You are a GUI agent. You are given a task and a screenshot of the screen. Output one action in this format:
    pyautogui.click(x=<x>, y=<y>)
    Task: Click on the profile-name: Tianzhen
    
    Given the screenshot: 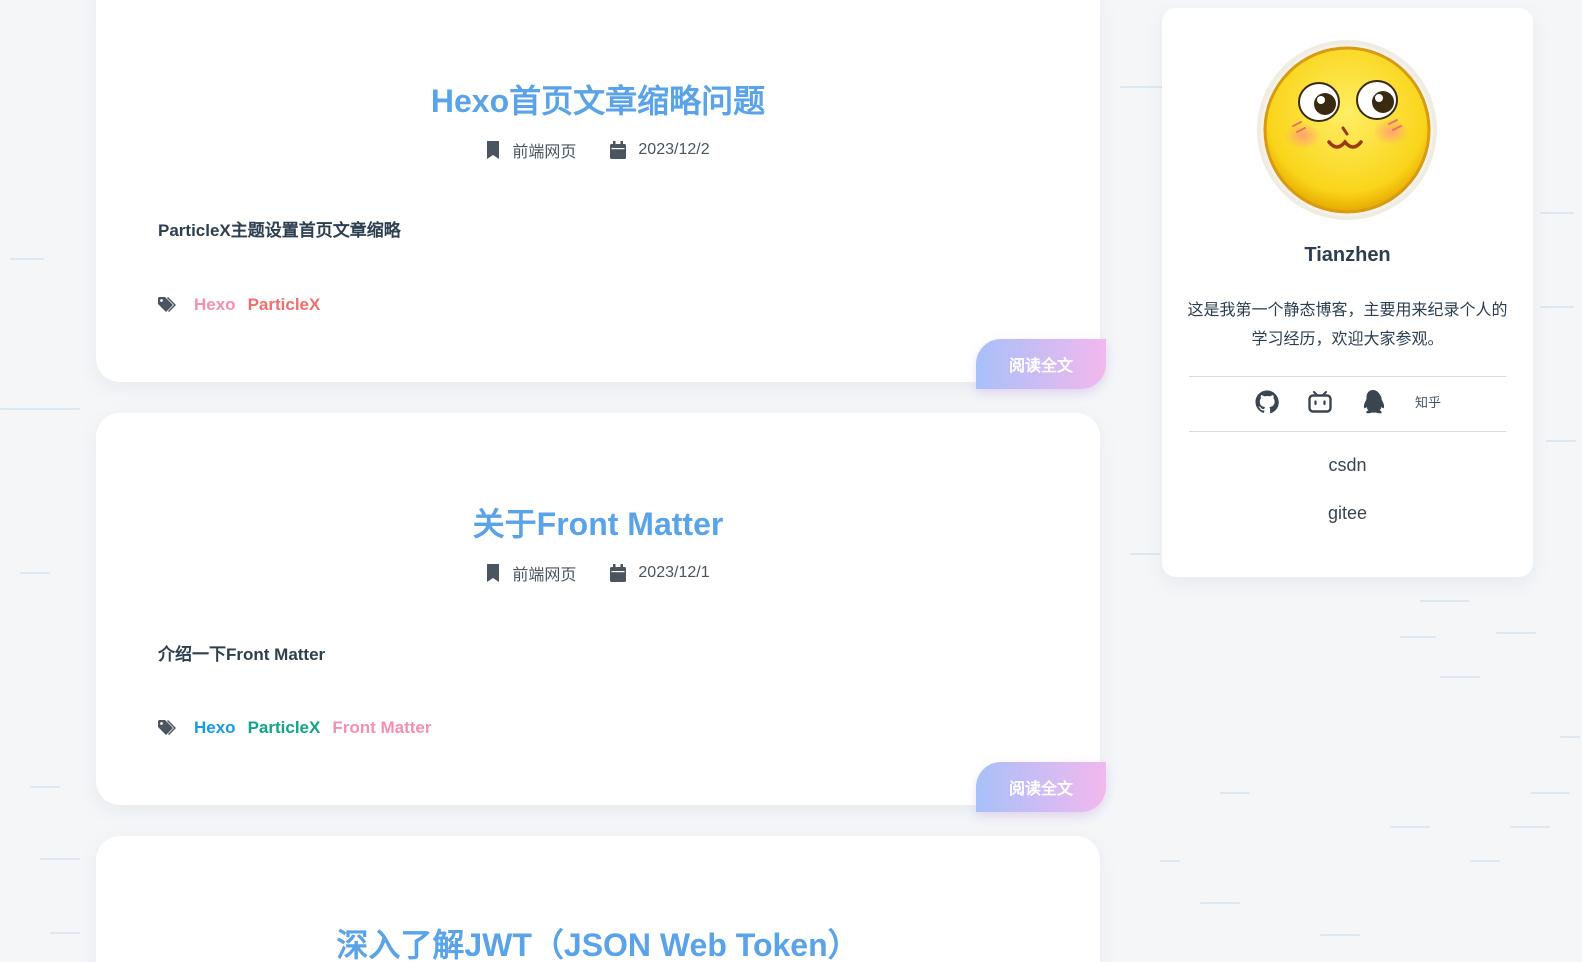 What is the action you would take?
    pyautogui.click(x=1347, y=255)
    